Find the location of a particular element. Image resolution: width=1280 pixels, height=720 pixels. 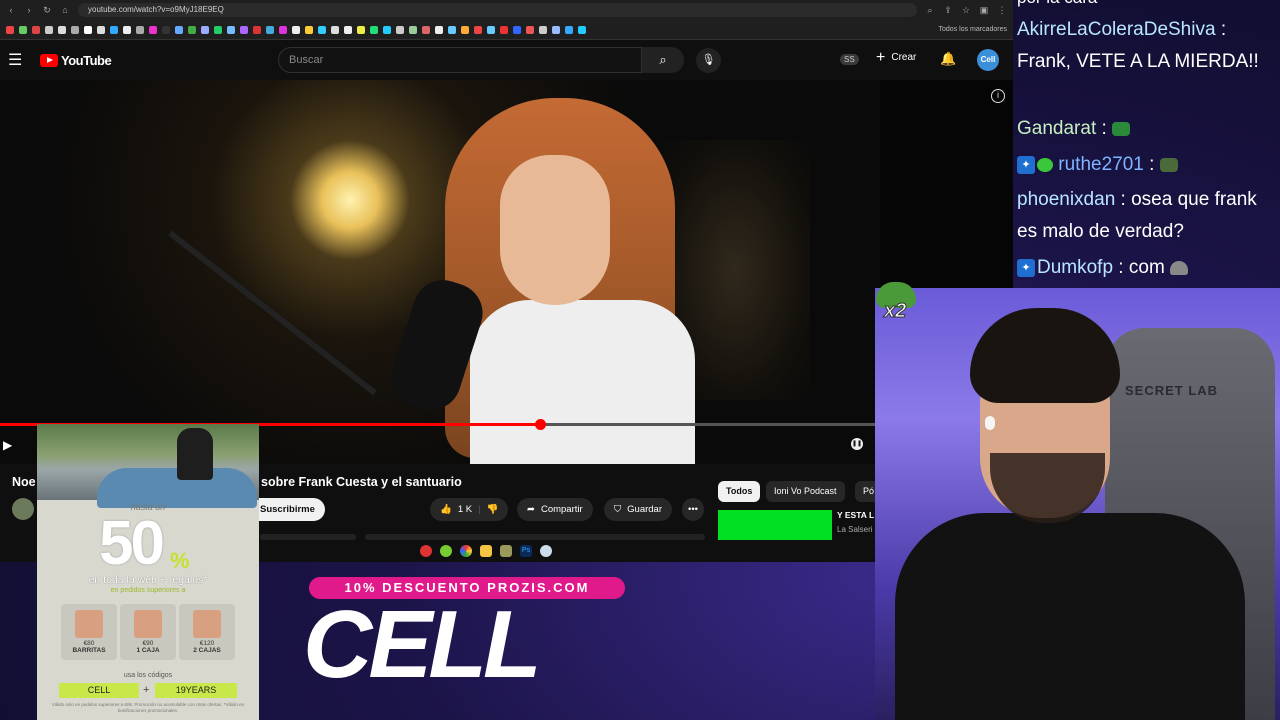

subscribe-button: Suscribirme is located at coordinates (287, 509).